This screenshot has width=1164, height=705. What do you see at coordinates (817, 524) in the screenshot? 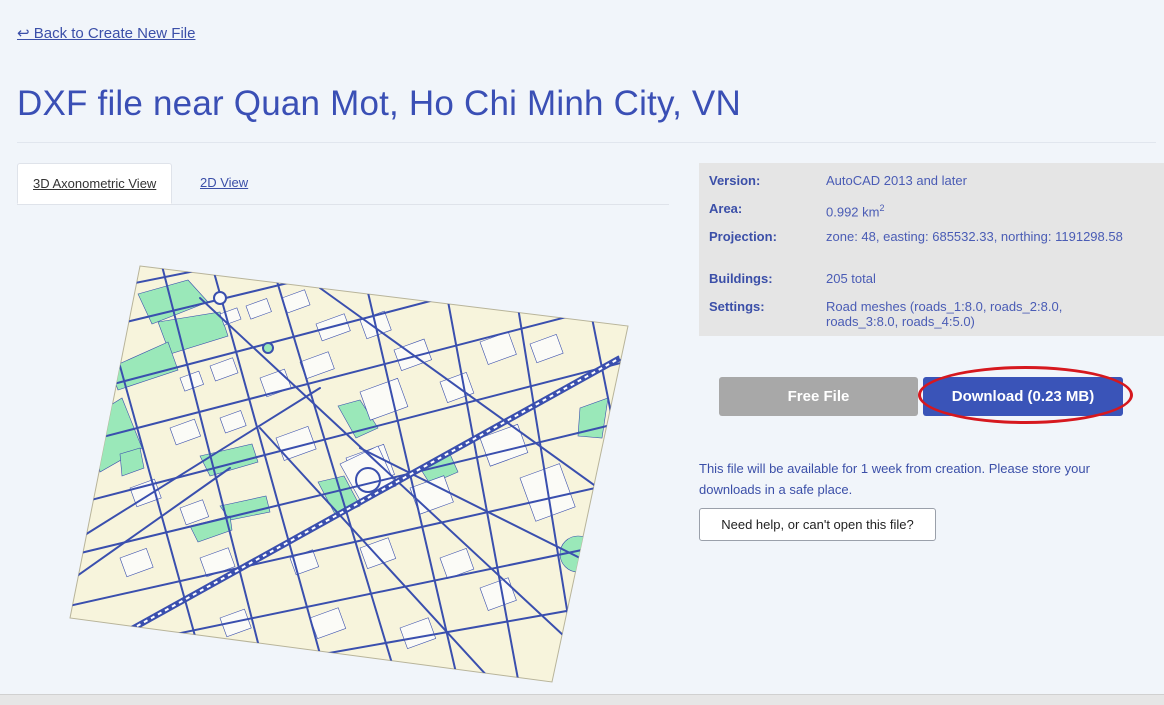
I see `help-button: Need help, or can't open this file?` at bounding box center [817, 524].